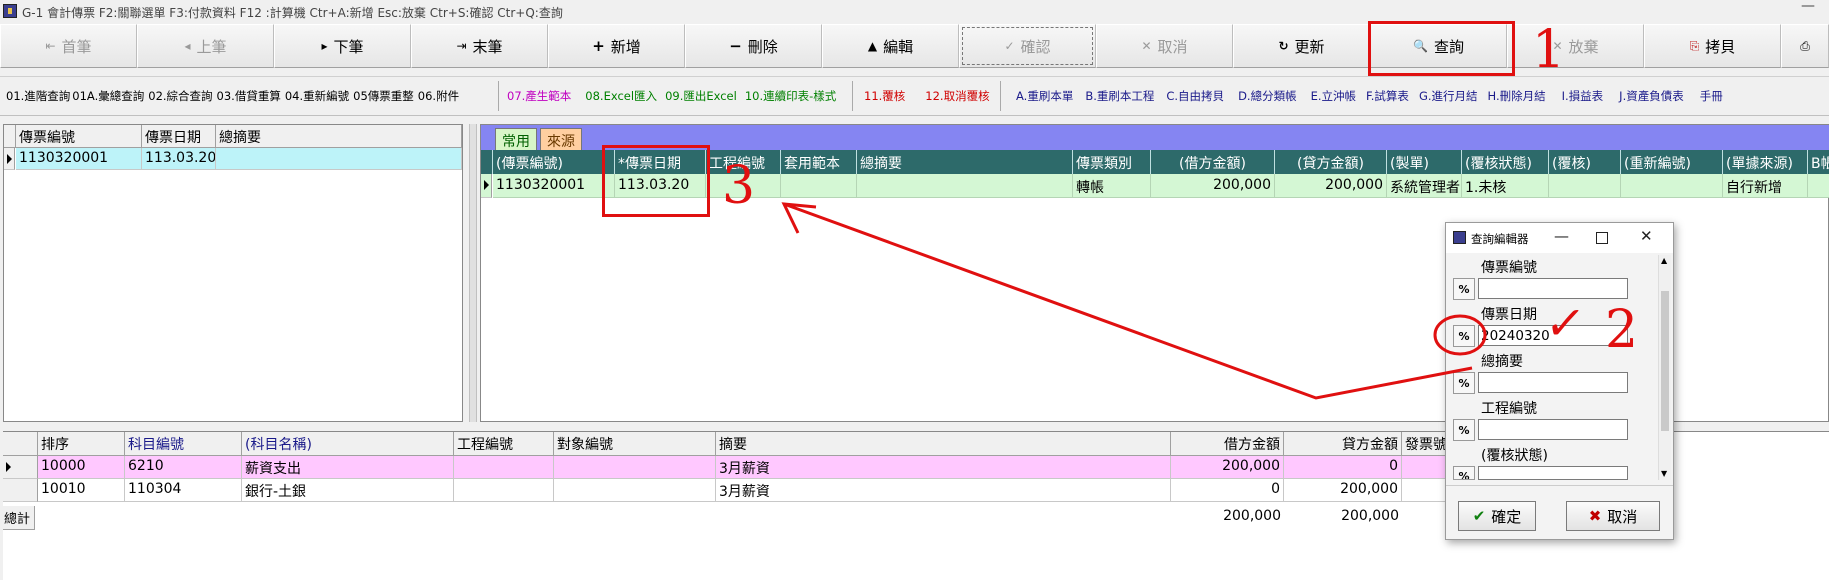 This screenshot has width=1829, height=580. I want to click on annotation-circle-wildcard, so click(1460, 335).